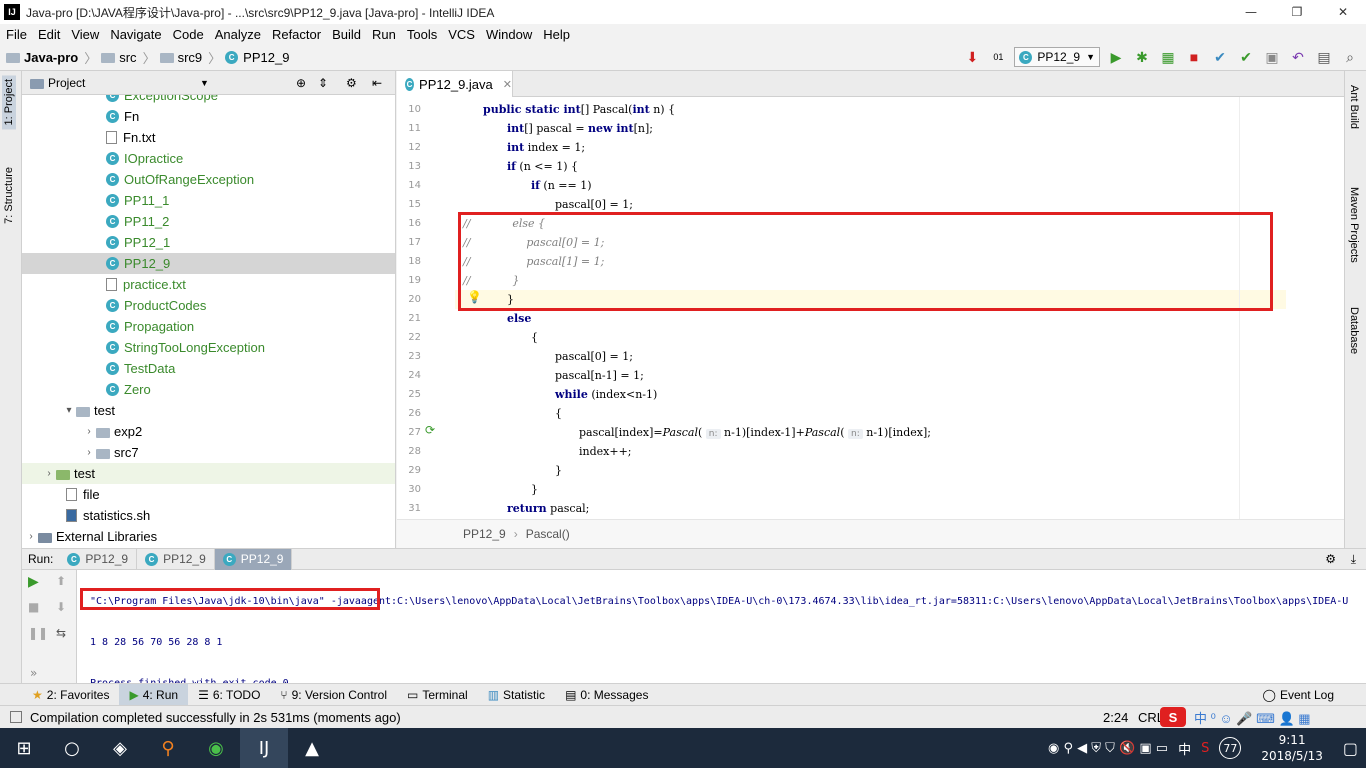 The image size is (1366, 768). What do you see at coordinates (1251, 12) in the screenshot?
I see `minimize-button: —` at bounding box center [1251, 12].